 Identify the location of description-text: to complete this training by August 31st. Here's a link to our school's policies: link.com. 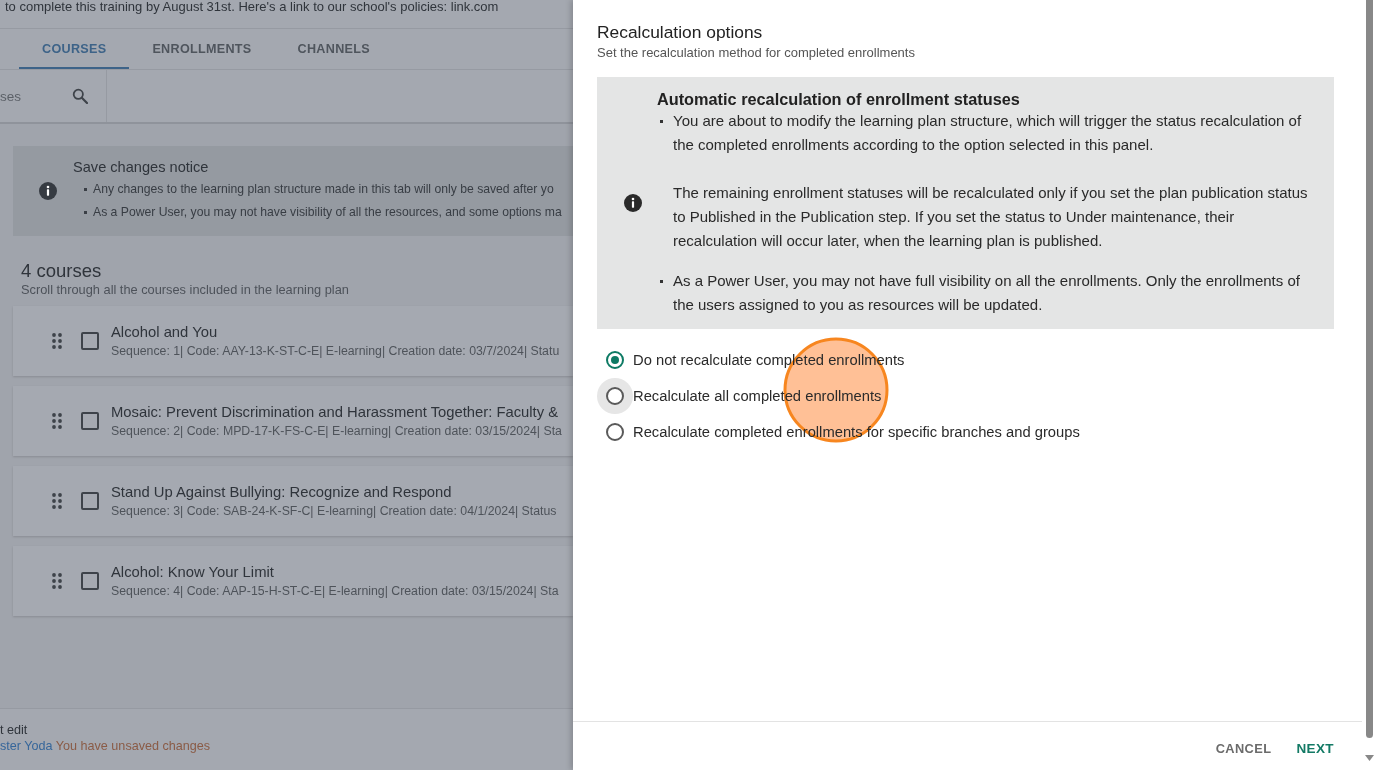
(252, 6).